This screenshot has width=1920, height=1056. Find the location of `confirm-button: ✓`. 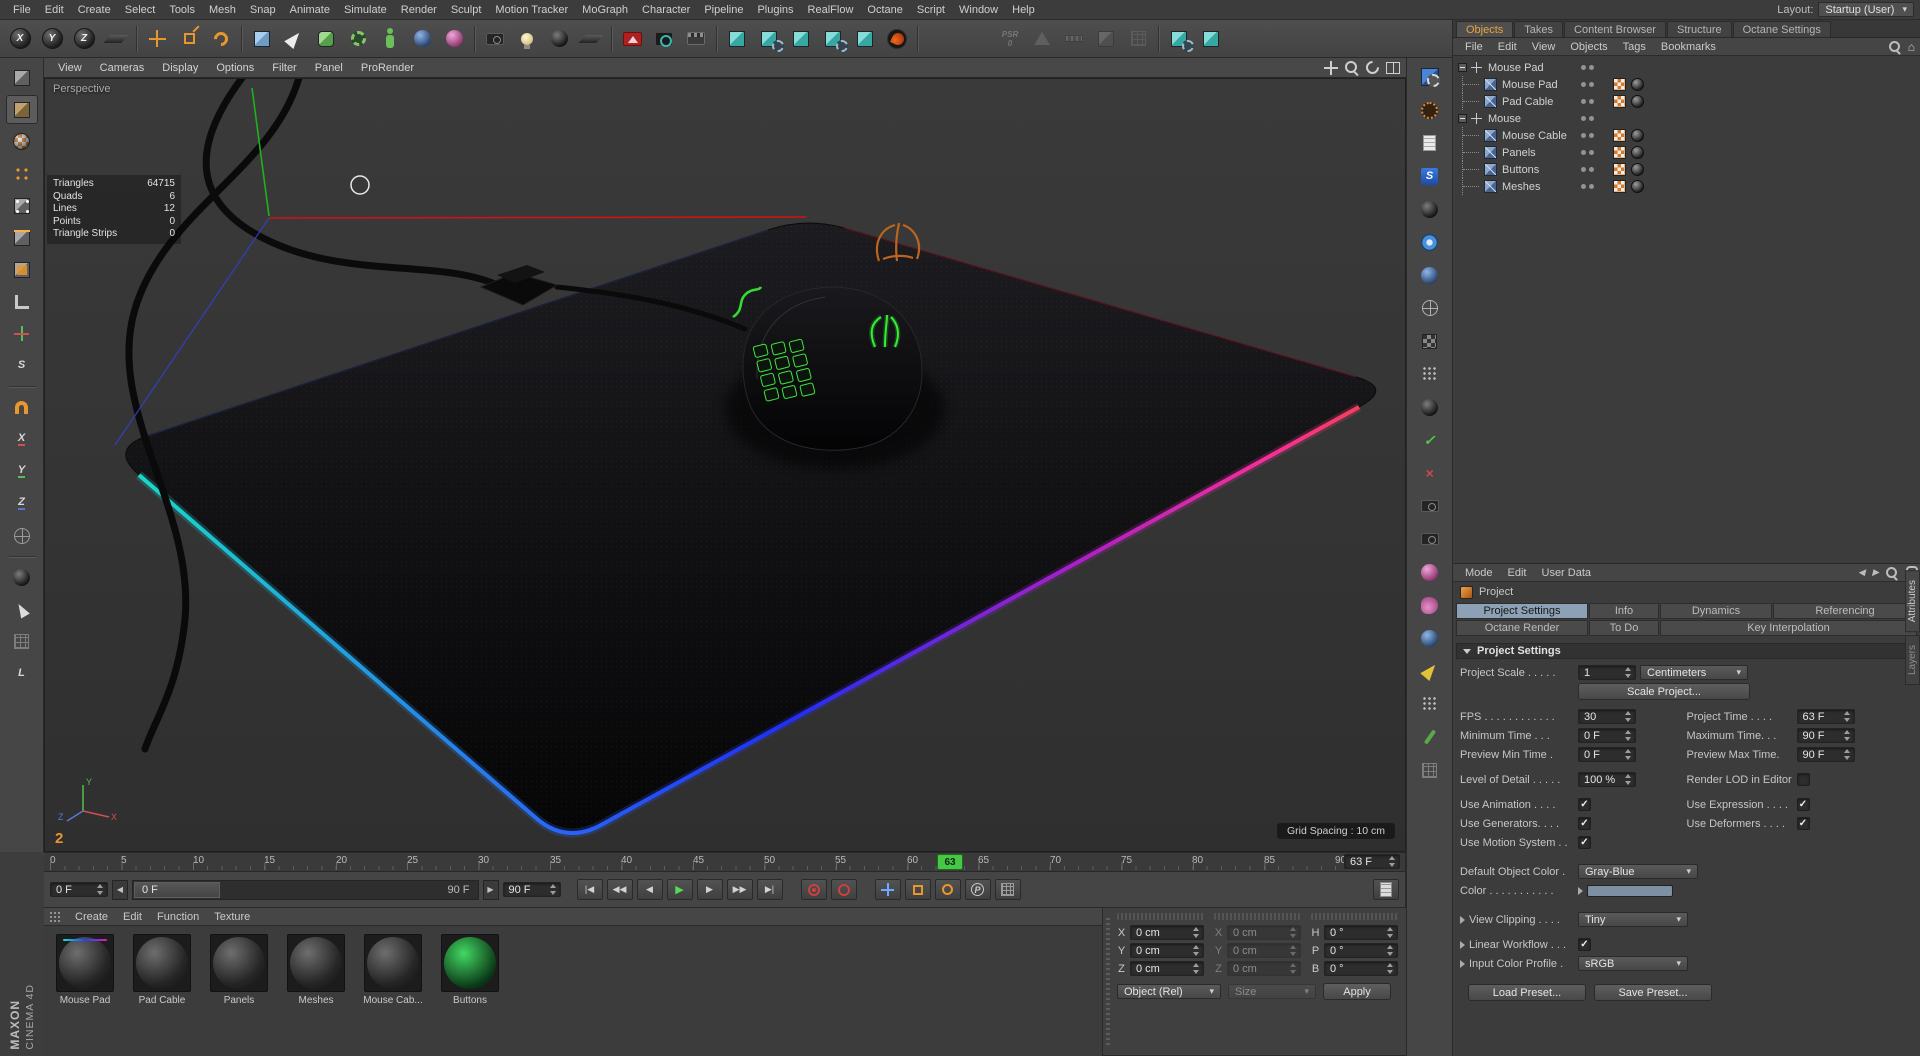

confirm-button: ✓ is located at coordinates (1430, 440).